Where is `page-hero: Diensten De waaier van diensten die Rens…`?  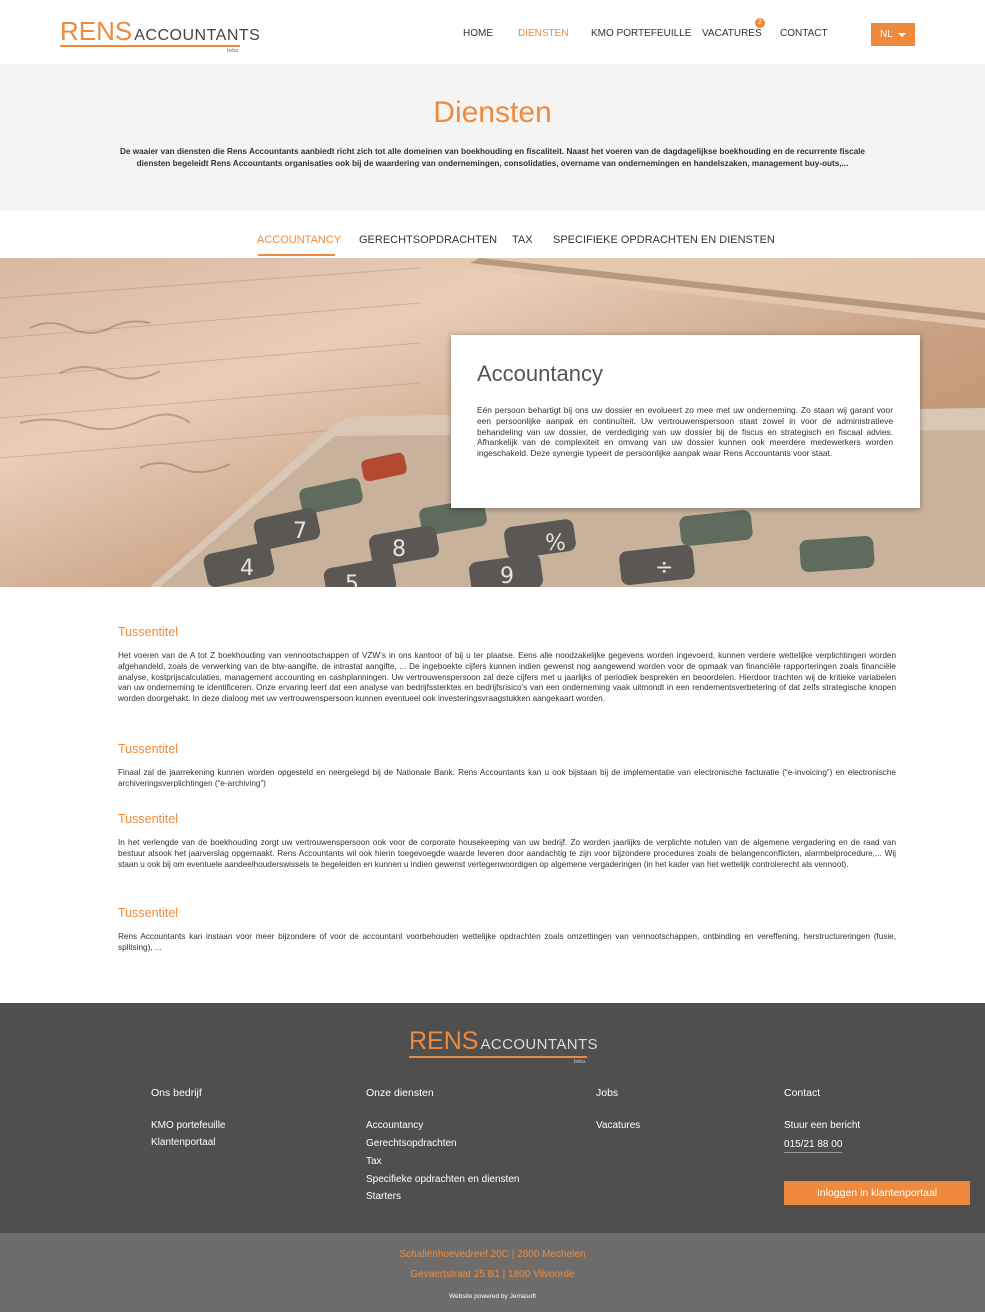
page-hero: Diensten De waaier van diensten die Rens… is located at coordinates (492, 137).